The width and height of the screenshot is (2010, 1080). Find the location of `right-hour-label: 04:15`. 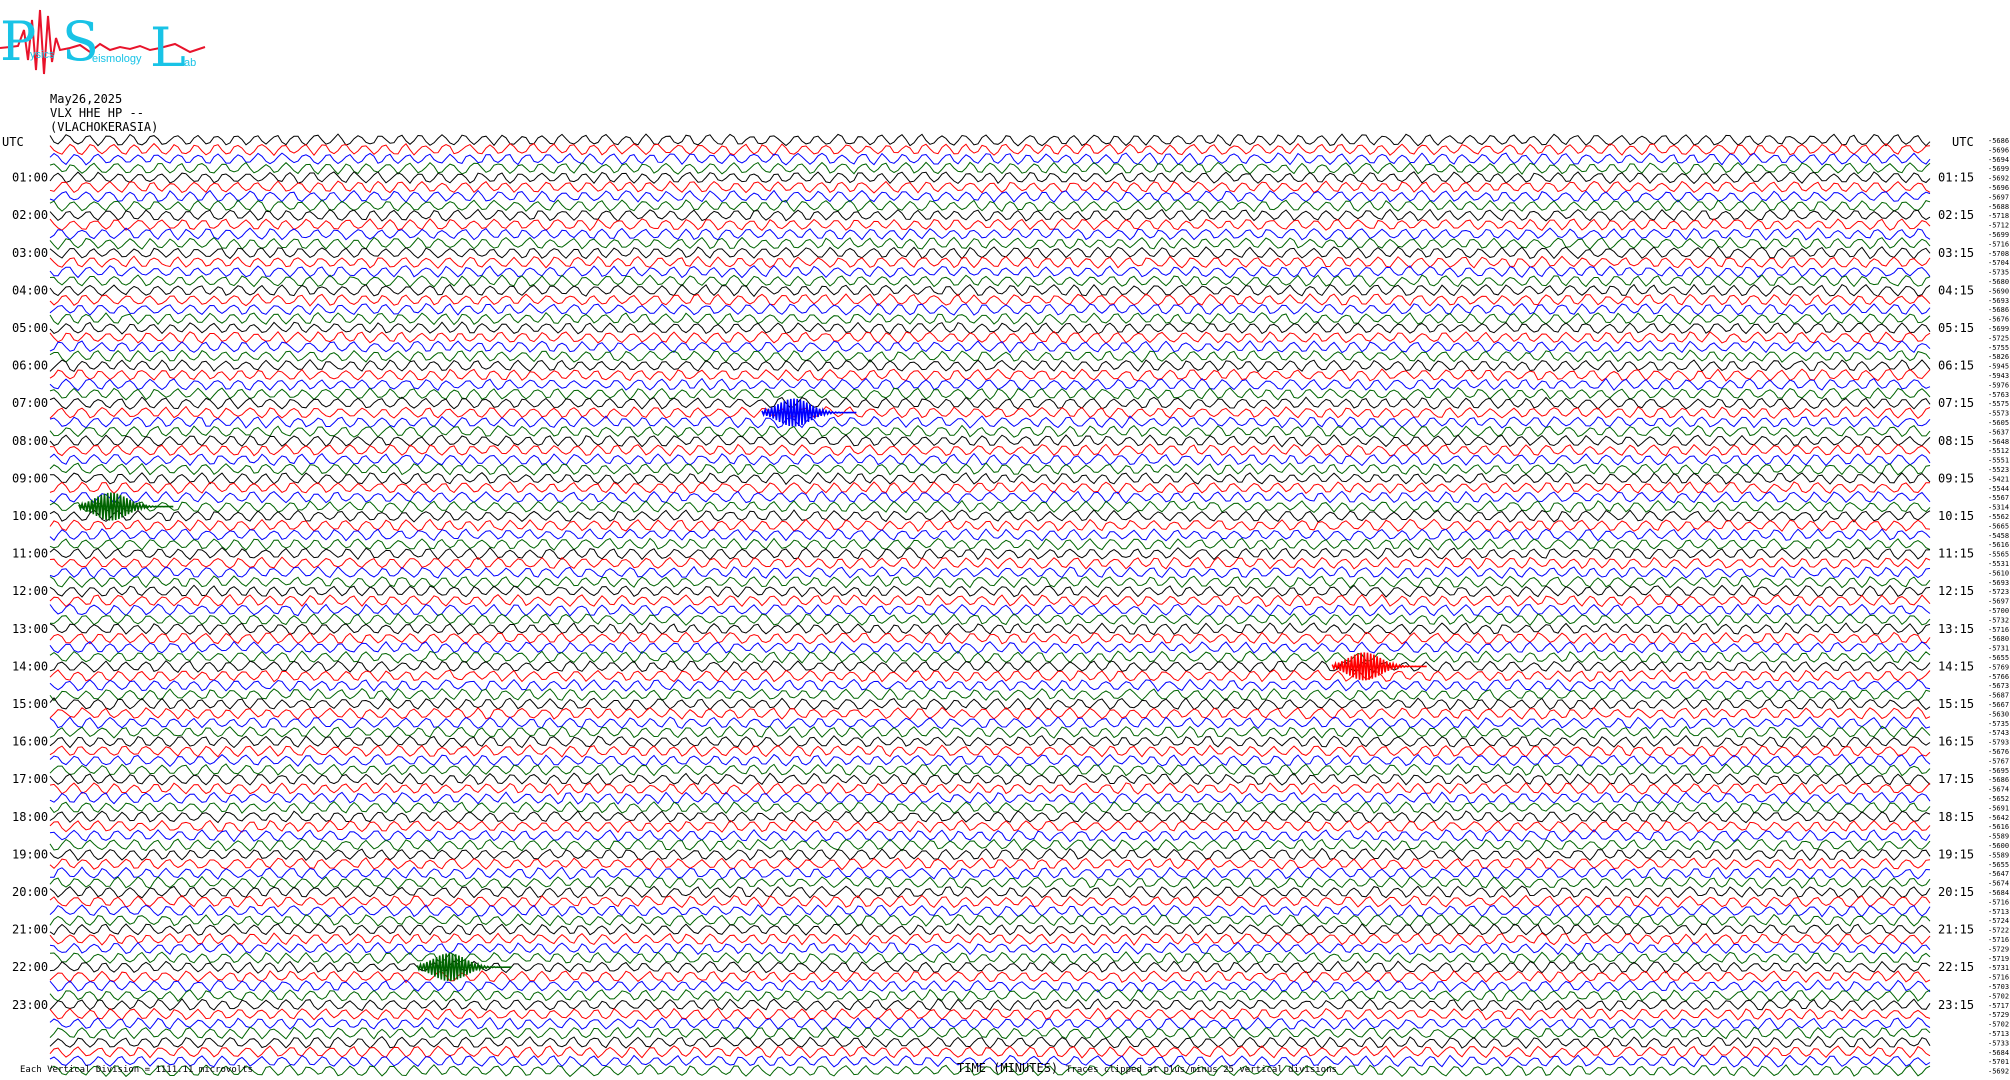

right-hour-label: 04:15 is located at coordinates (1956, 290).